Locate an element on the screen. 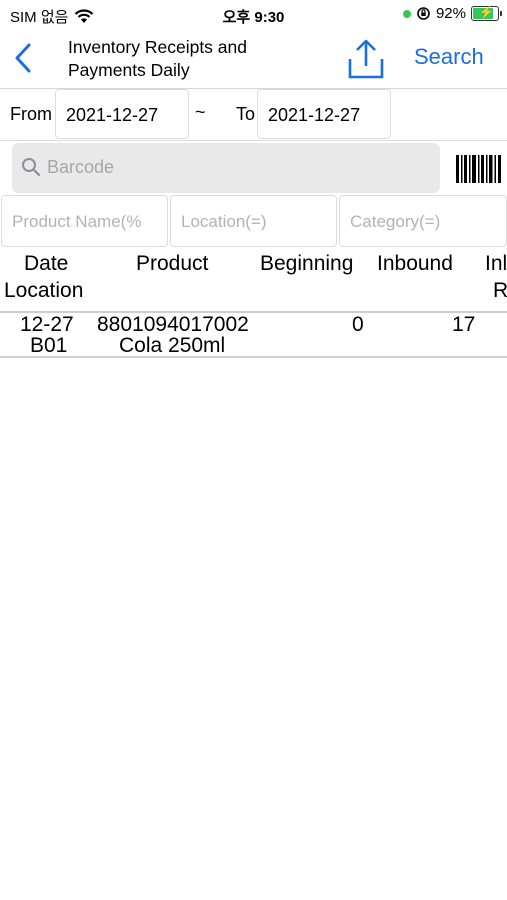  product-name-filter: Product Name(% is located at coordinates (84, 221).